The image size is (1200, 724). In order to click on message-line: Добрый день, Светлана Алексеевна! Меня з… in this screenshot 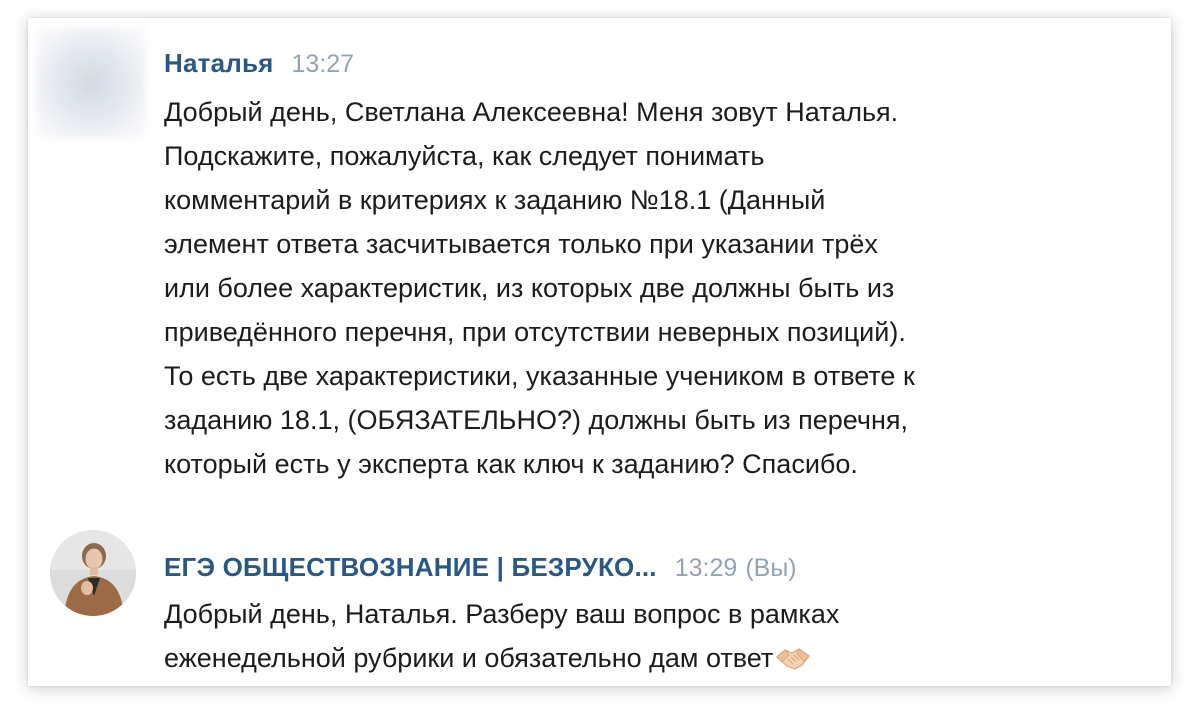, I will do `click(531, 112)`.